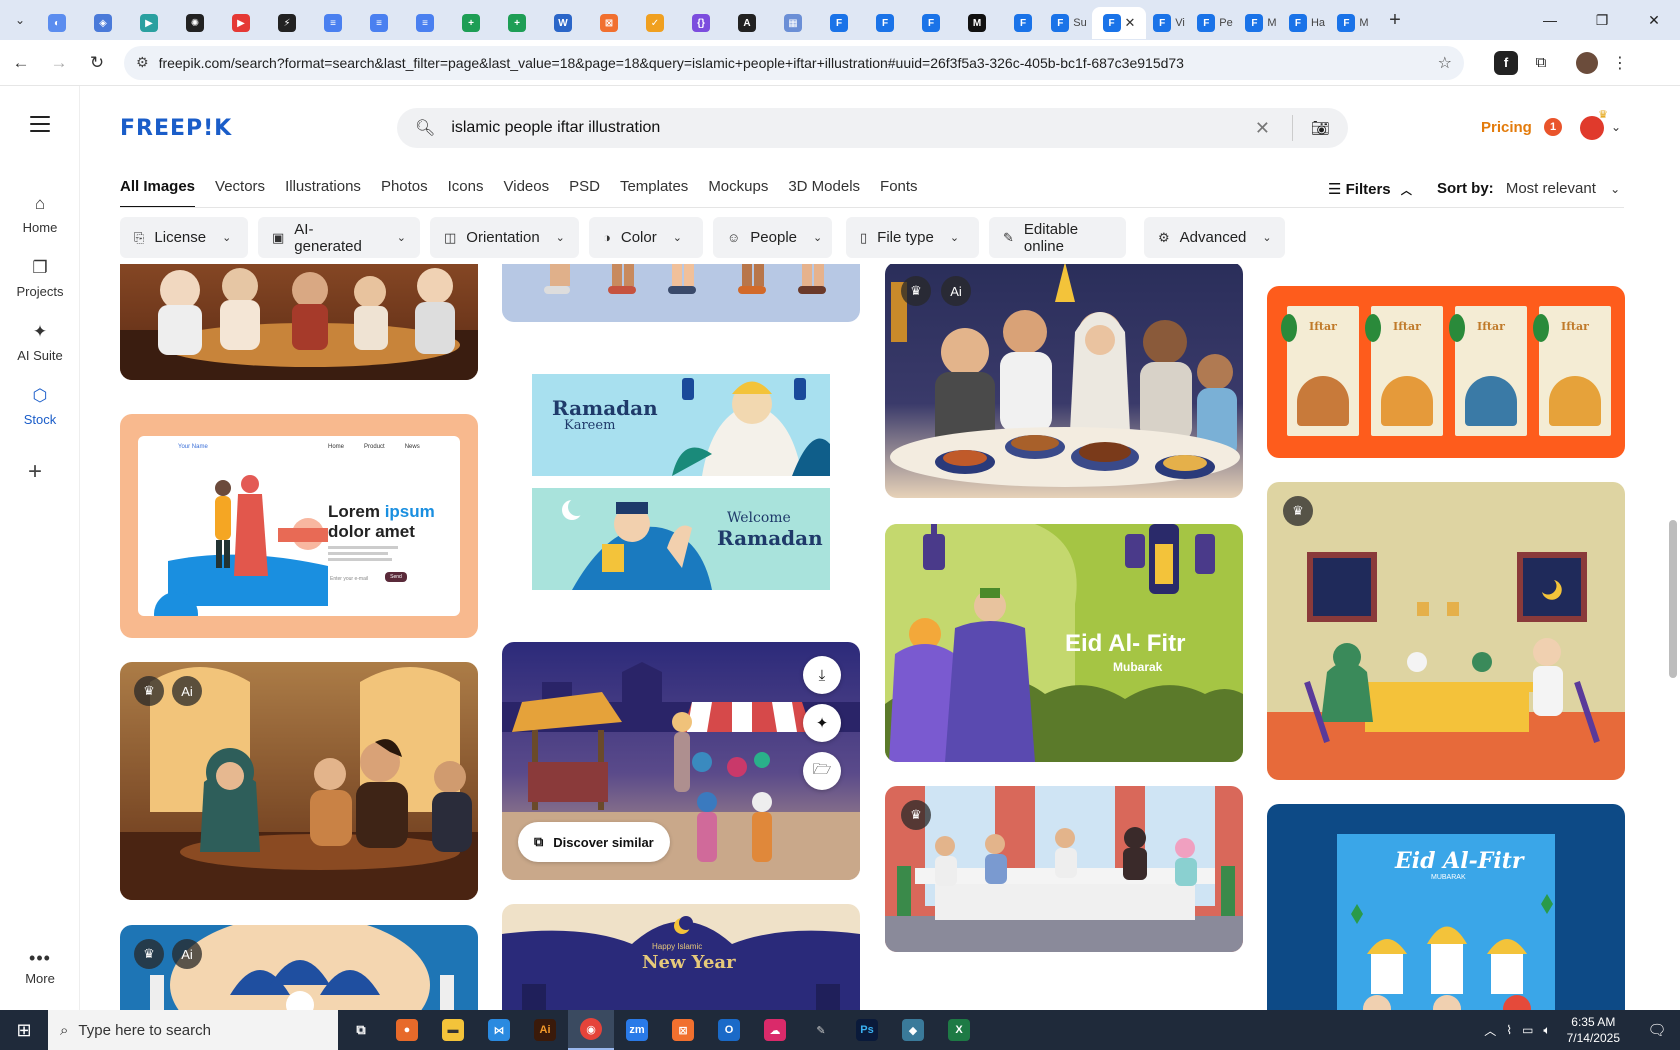 This screenshot has height=1050, width=1680. I want to click on wifi-icon: ⌇, so click(1509, 1030).